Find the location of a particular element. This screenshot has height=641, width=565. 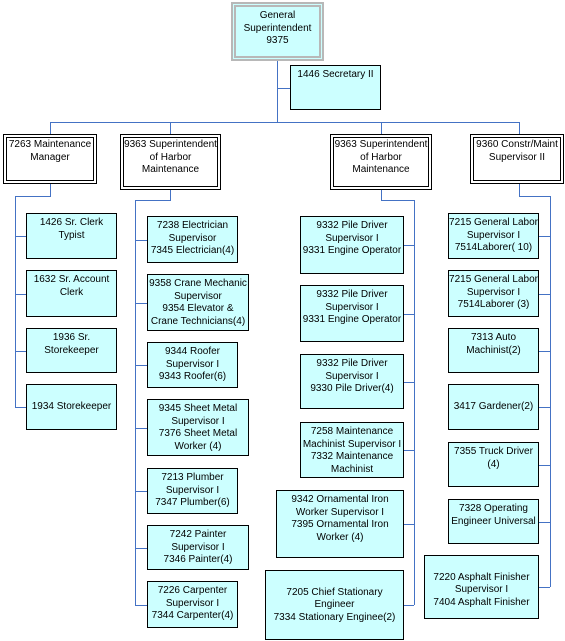

staff-position-box: 1632 Sr. Account Clerk is located at coordinates (71, 293).